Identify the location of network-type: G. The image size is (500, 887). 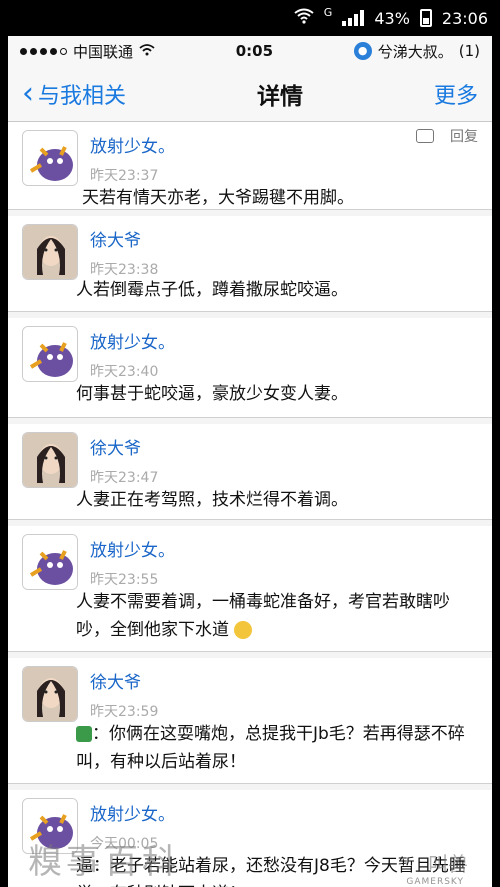
(328, 12).